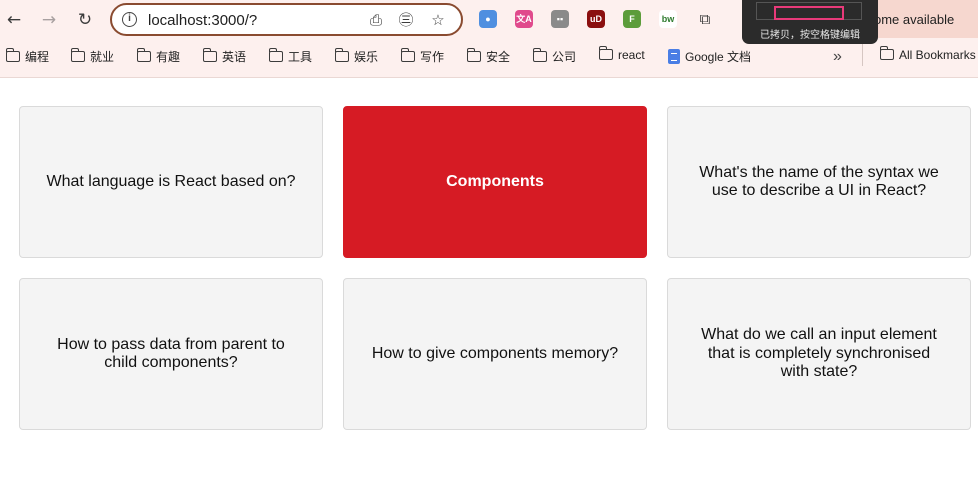 This screenshot has width=978, height=477. Describe the element at coordinates (85, 20) in the screenshot. I see `reload-icon: ↻` at that location.